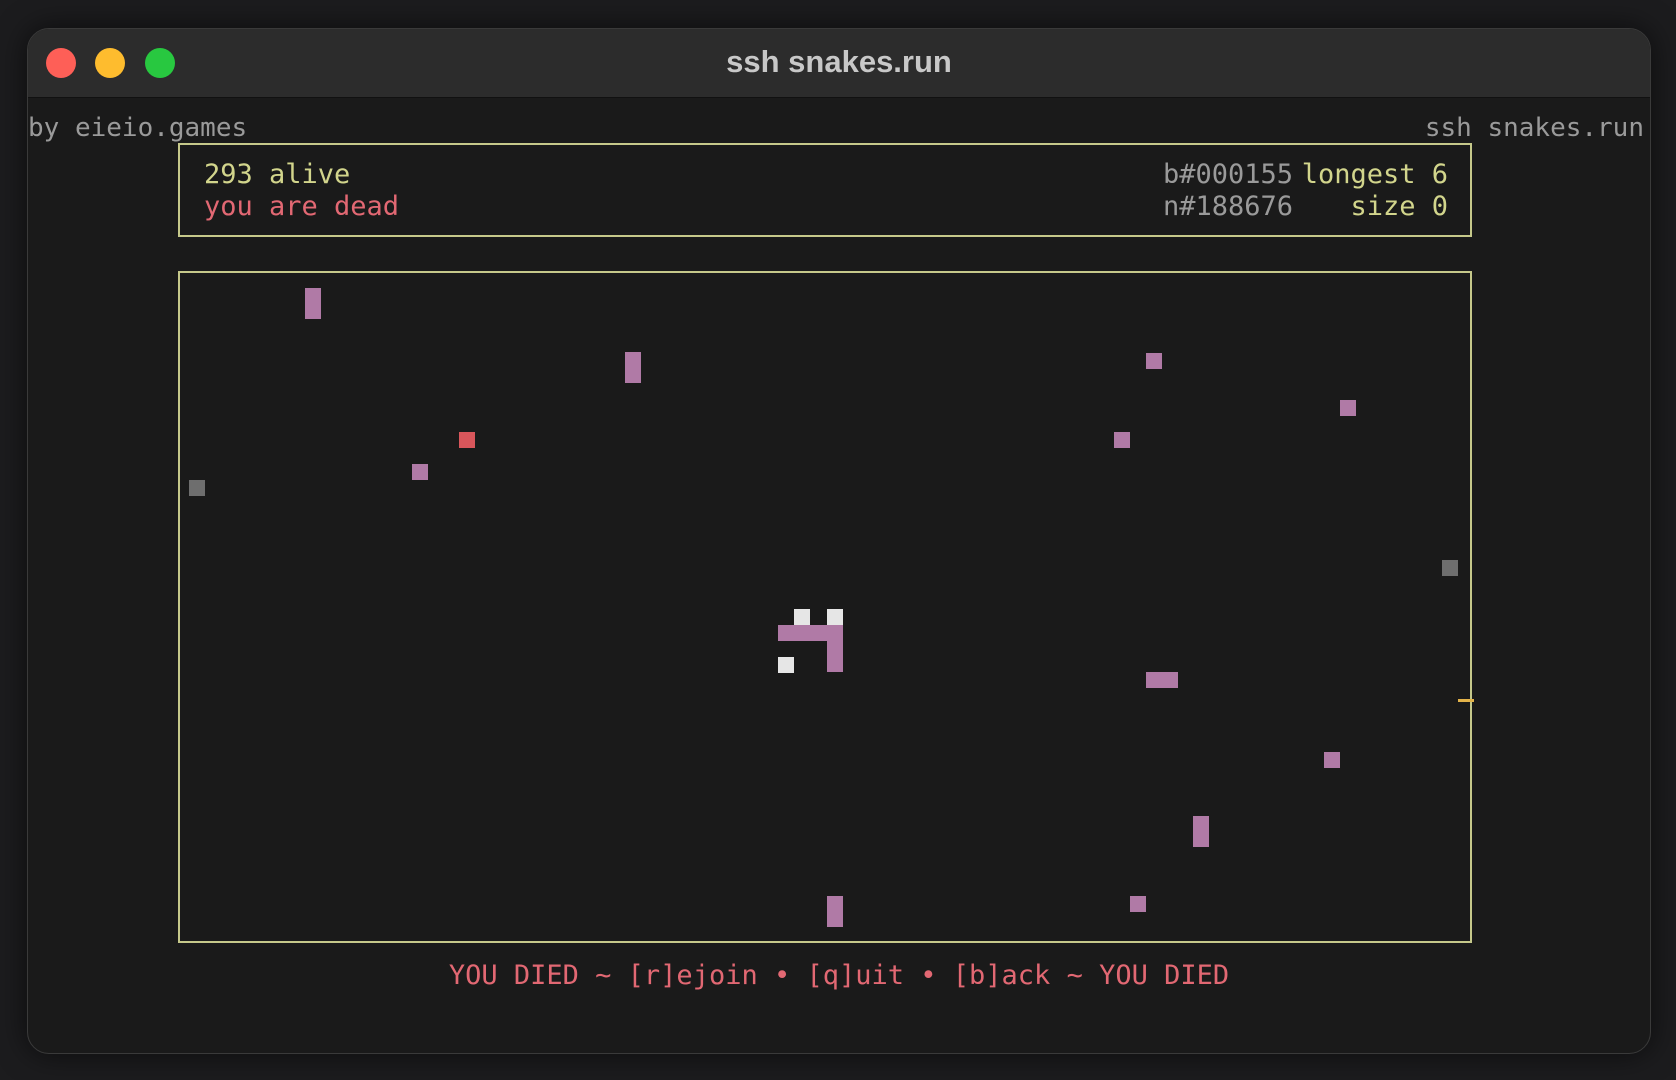  What do you see at coordinates (1374, 174) in the screenshot?
I see `longest-stat: longest 6` at bounding box center [1374, 174].